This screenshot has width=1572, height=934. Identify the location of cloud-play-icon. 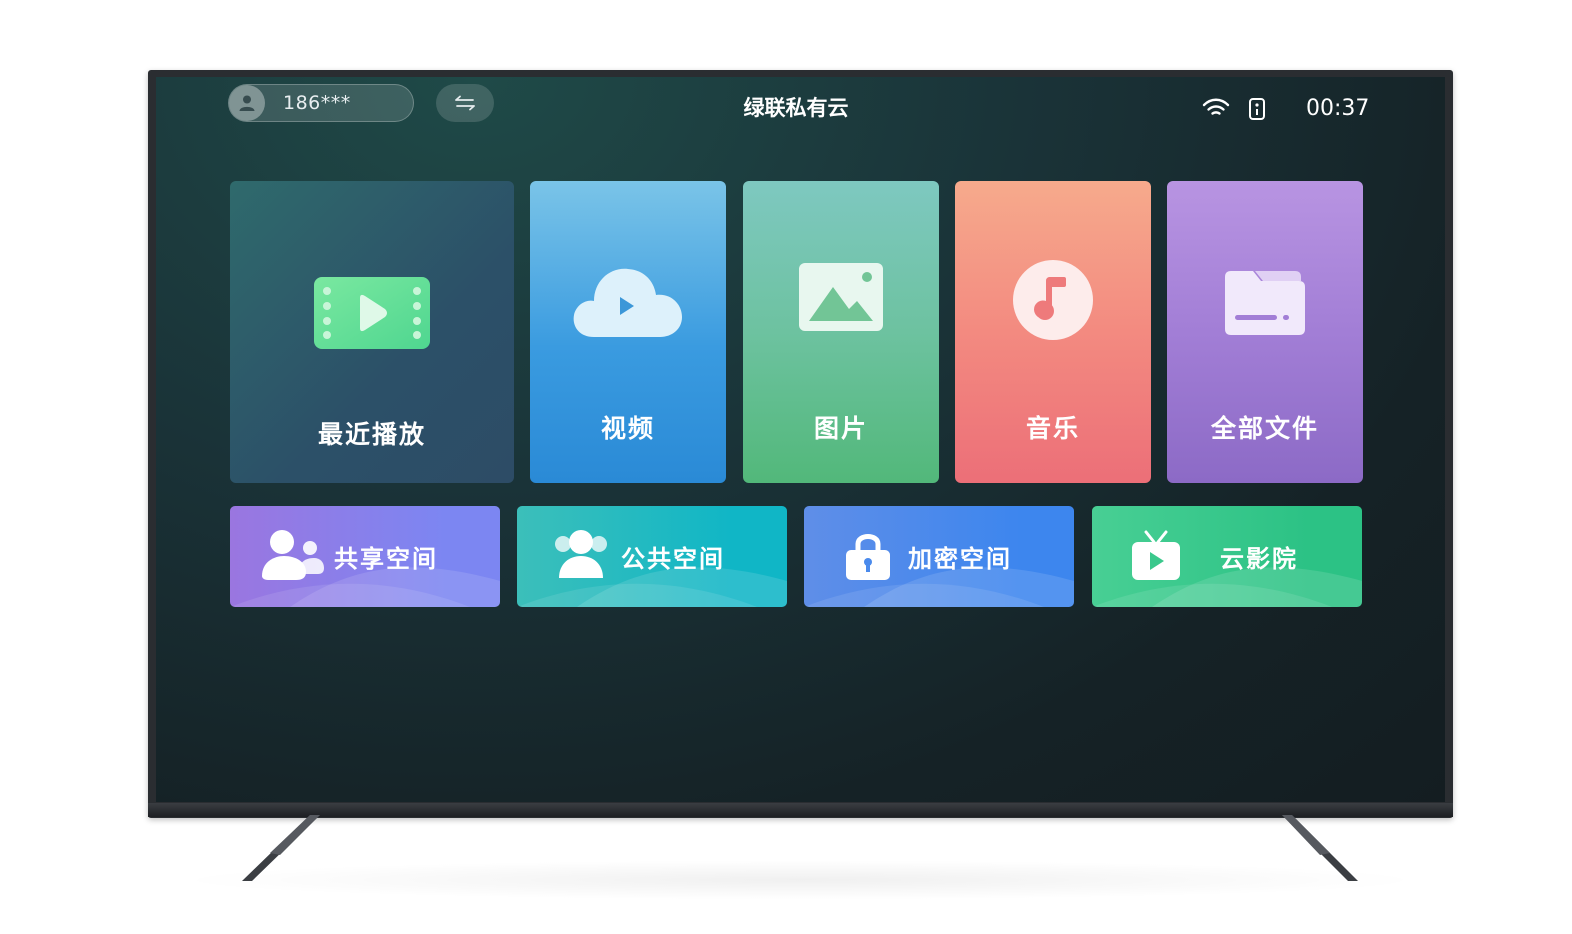
(627, 302).